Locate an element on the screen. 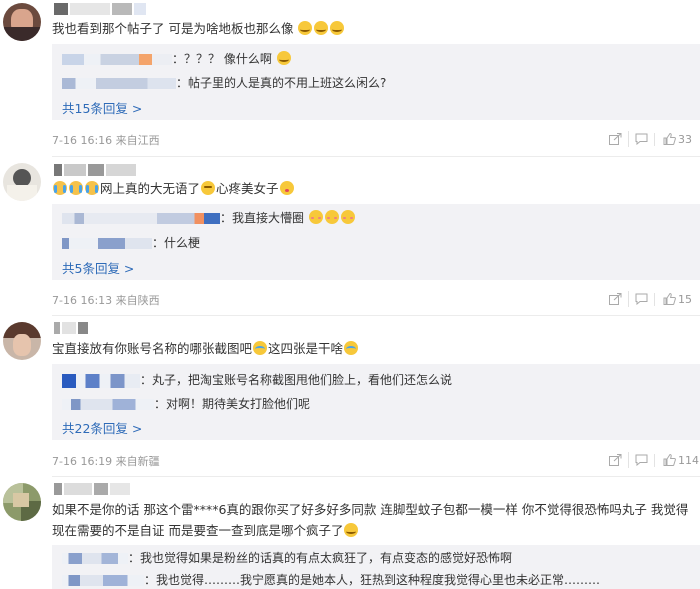  comment-actions: 114 is located at coordinates (651, 460).